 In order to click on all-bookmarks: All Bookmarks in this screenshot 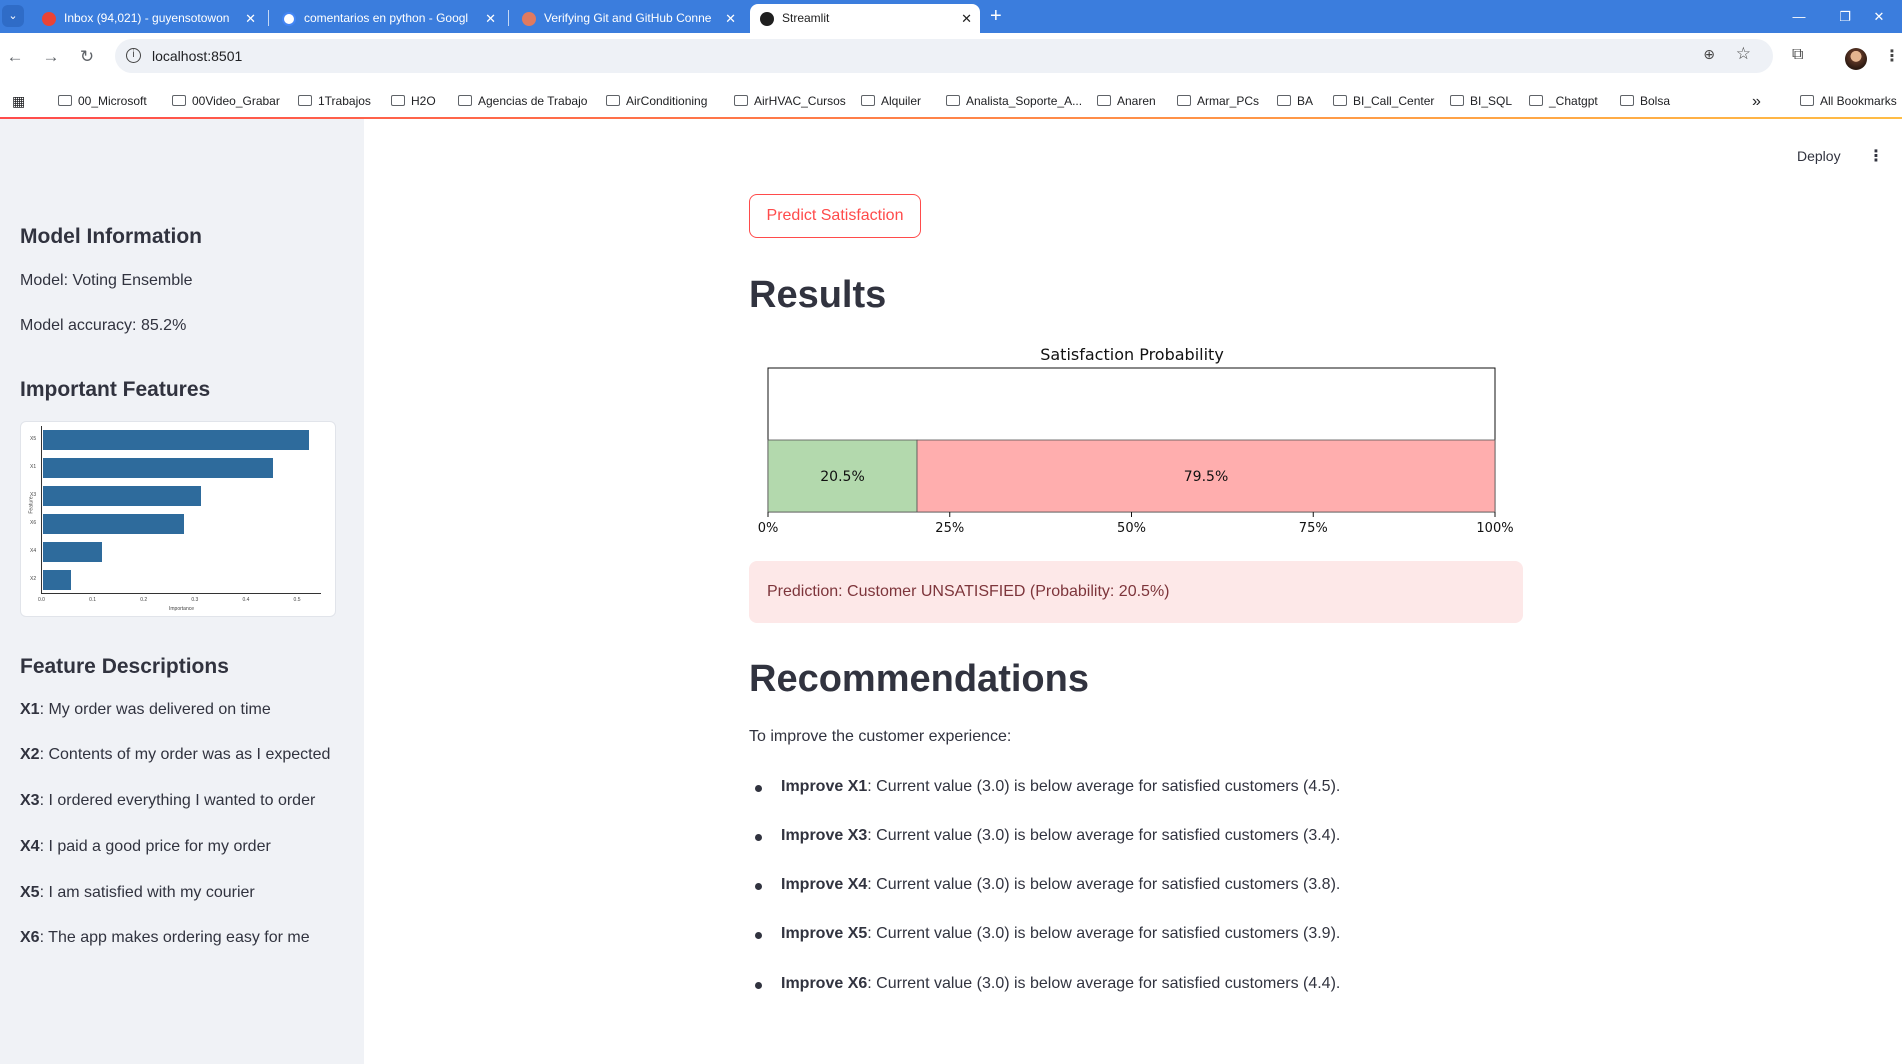, I will do `click(1848, 101)`.